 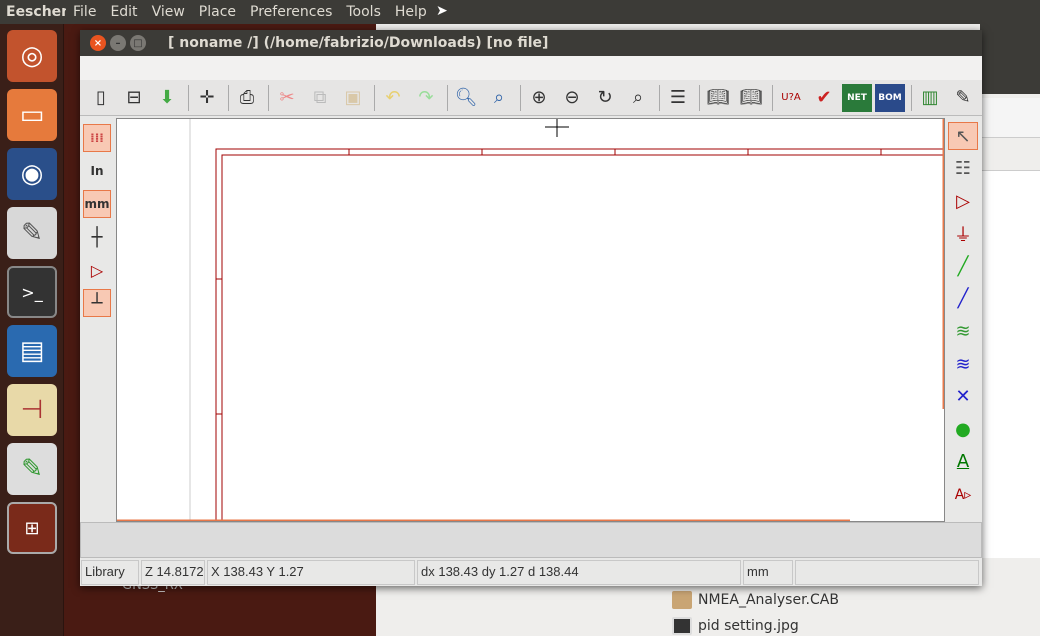 What do you see at coordinates (287, 98) in the screenshot?
I see `cut-icon: ✂` at bounding box center [287, 98].